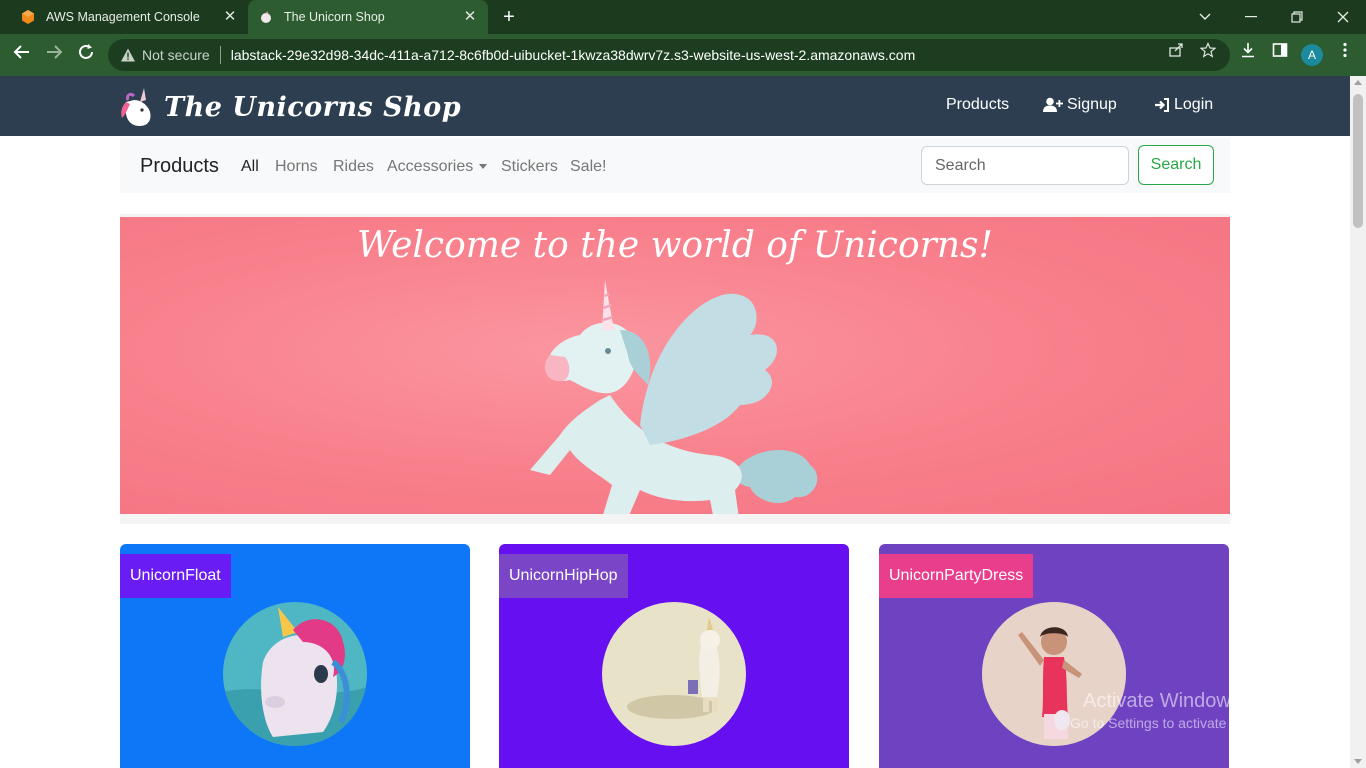  I want to click on site-navbar: The Unicorns Shop Products Signup Login, so click(675, 106).